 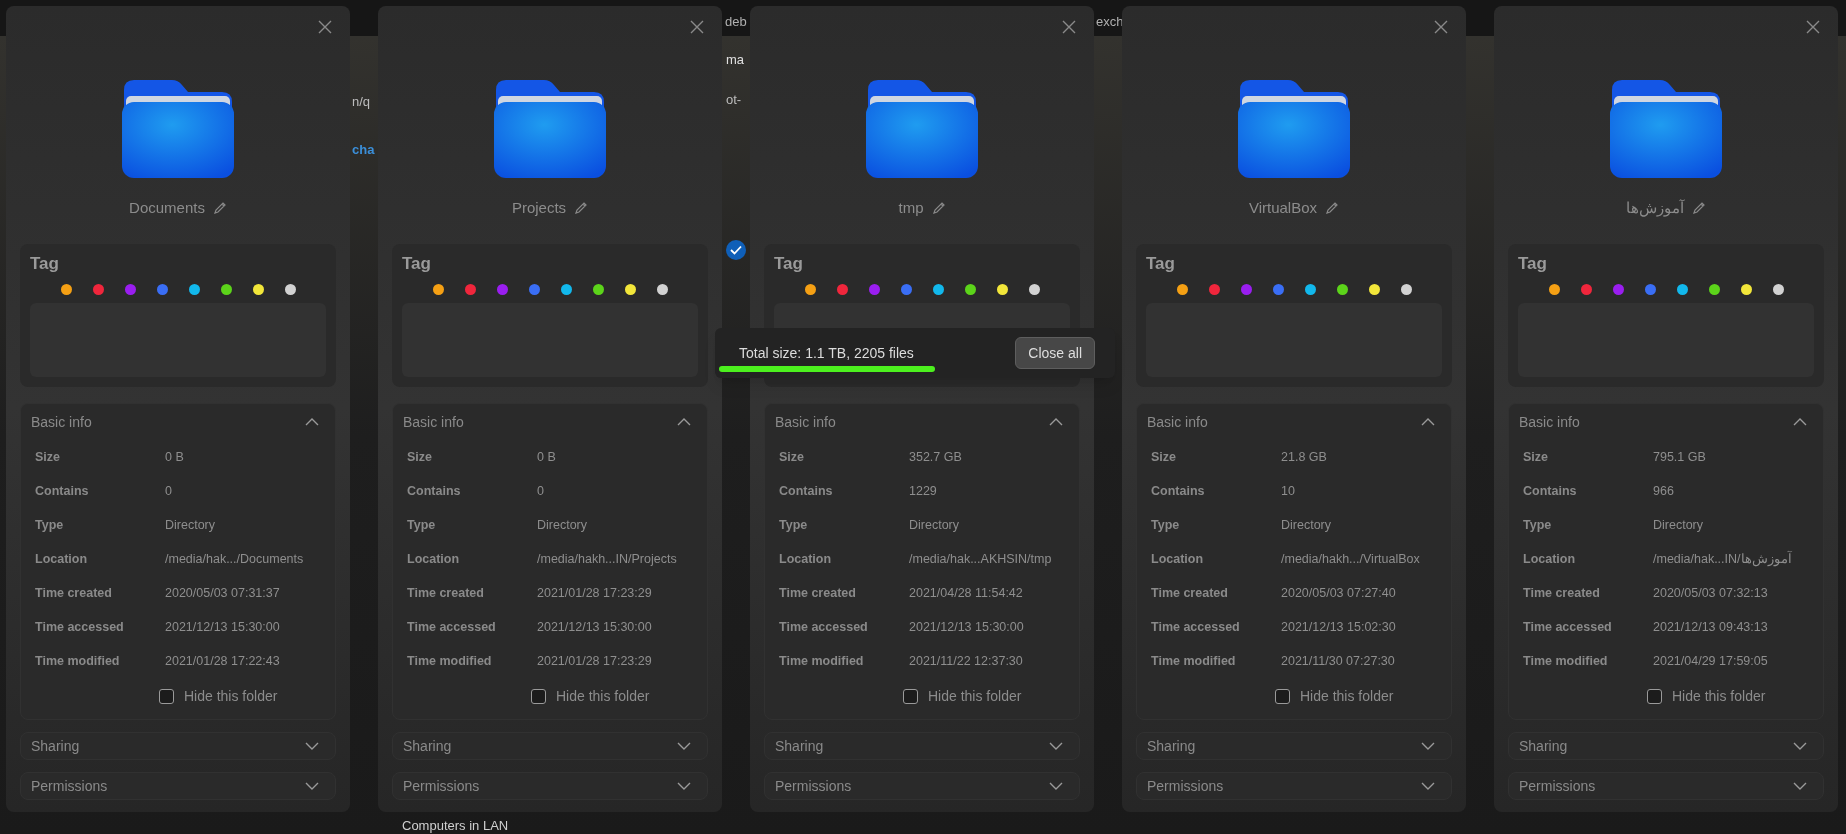 I want to click on folder-name: Projects, so click(x=539, y=207).